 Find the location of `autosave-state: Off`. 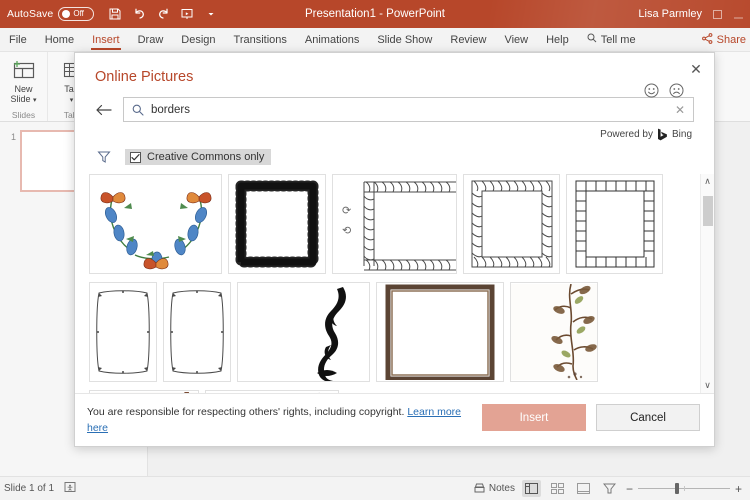

autosave-state: Off is located at coordinates (78, 13).